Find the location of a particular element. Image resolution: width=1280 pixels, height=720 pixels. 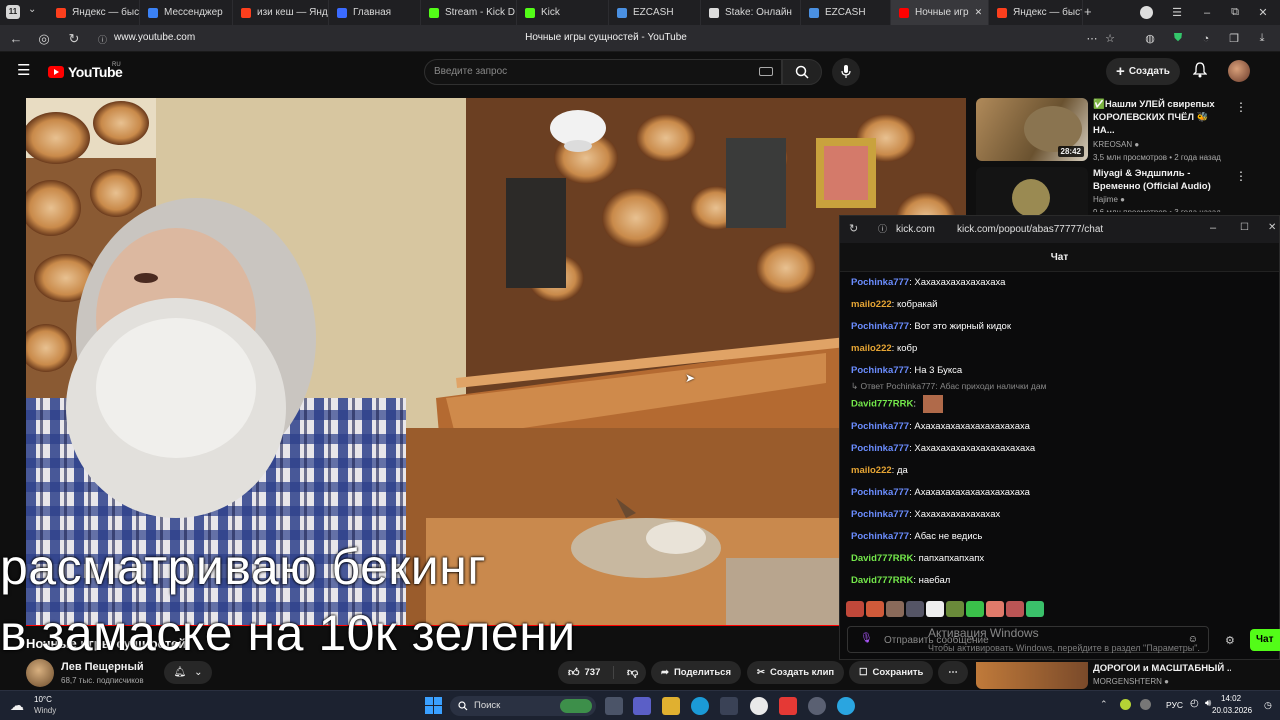

save-button: ☐ Сохранить is located at coordinates (891, 672).